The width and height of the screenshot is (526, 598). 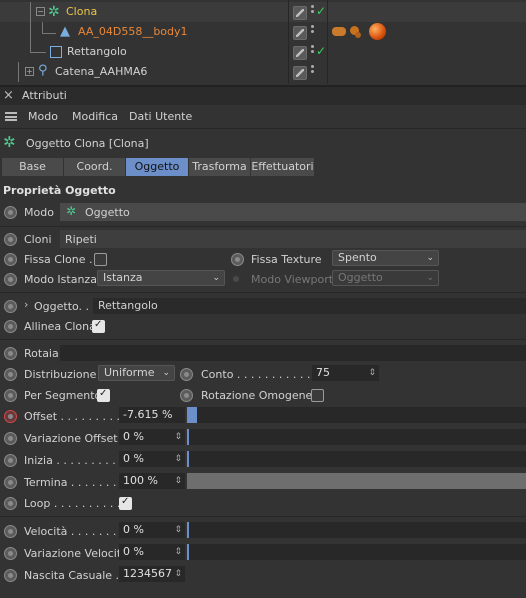 I want to click on variazione-velocita-input: 0 % ⇕, so click(x=152, y=552).